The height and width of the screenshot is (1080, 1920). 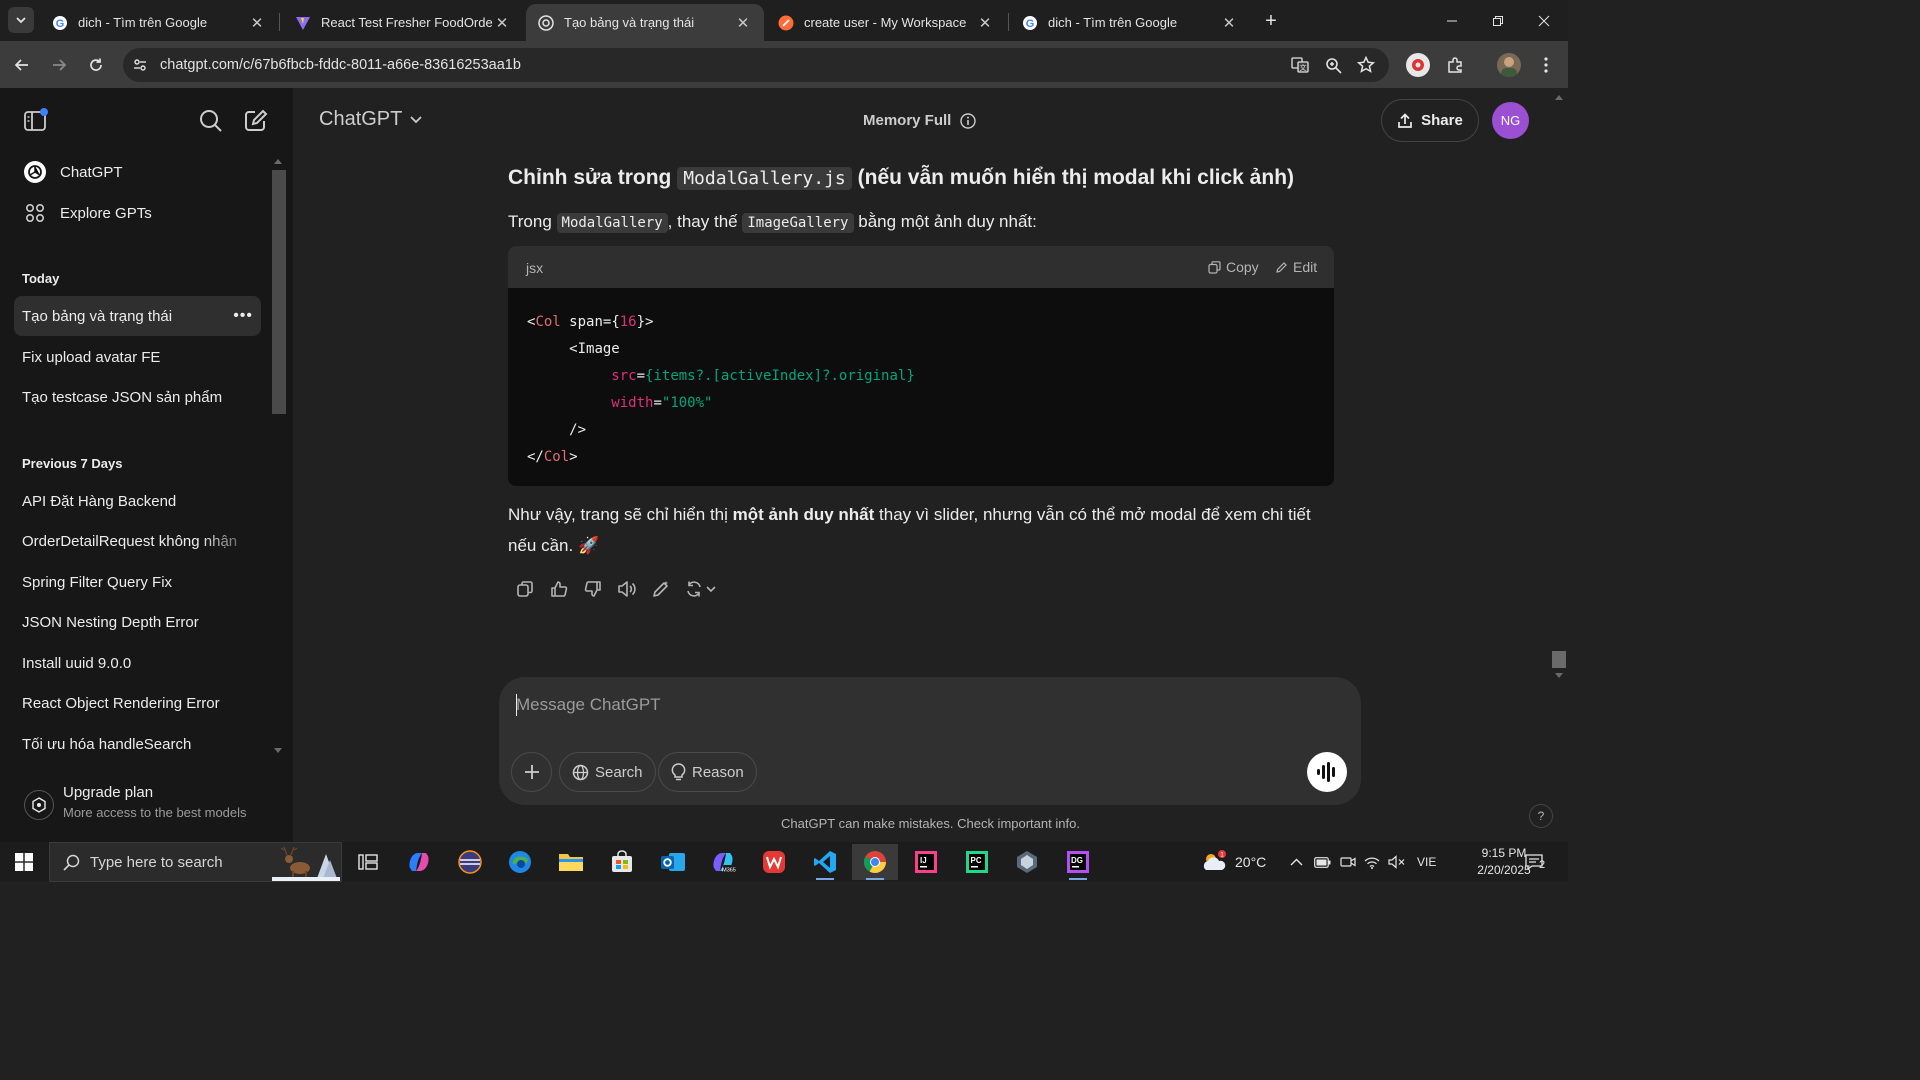 What do you see at coordinates (22, 65) in the screenshot?
I see `back-button` at bounding box center [22, 65].